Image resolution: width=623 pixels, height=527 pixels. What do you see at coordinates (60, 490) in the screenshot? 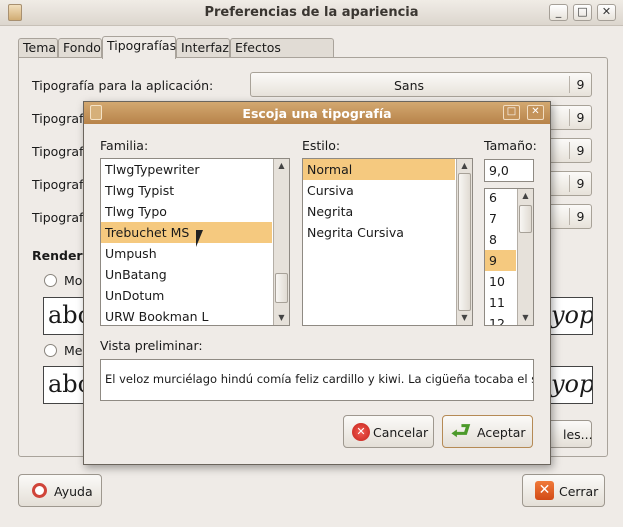
I see `help-button: Ayuda` at bounding box center [60, 490].